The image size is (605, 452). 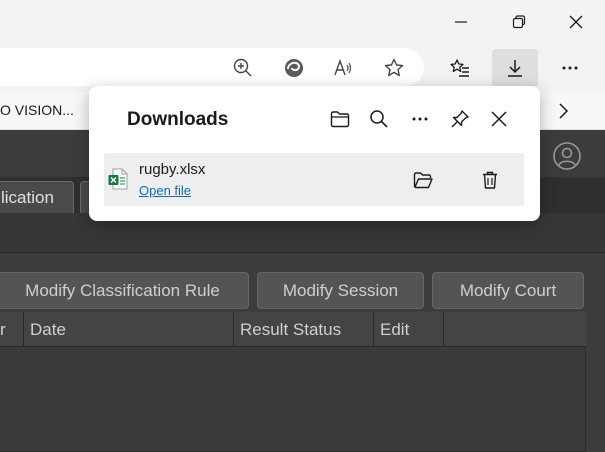 I want to click on search-icon, so click(x=379, y=119).